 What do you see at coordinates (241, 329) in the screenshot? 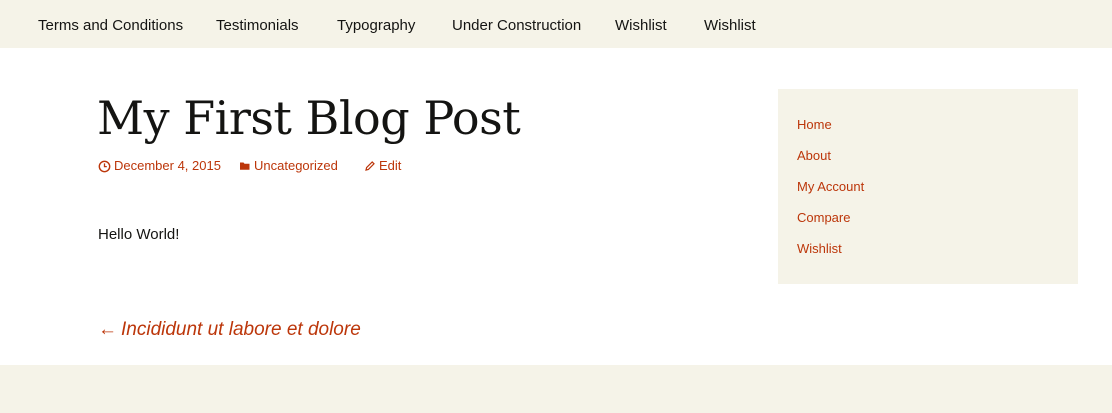
I see `previous-post-title: Incididunt ut labore et dolore` at bounding box center [241, 329].